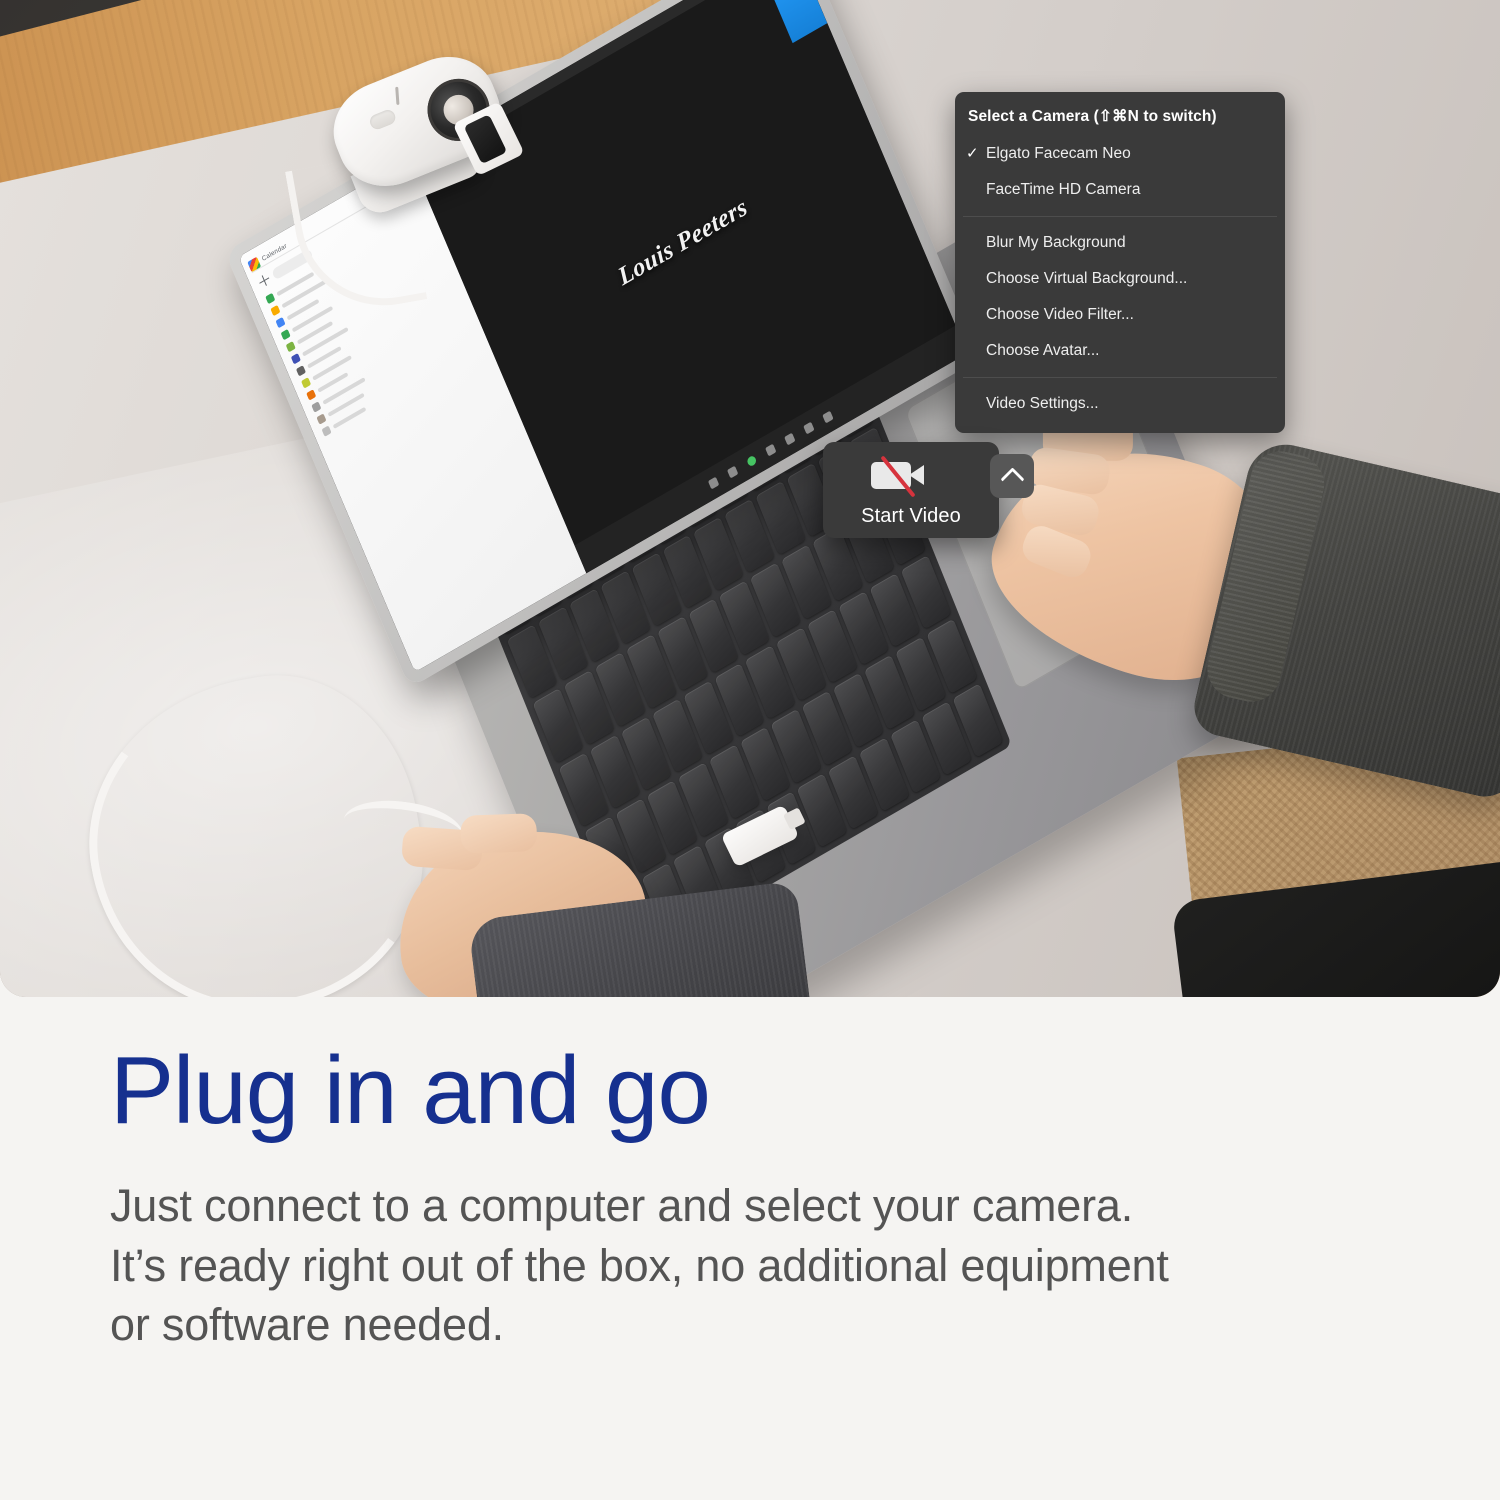  I want to click on plus-icon, so click(264, 280).